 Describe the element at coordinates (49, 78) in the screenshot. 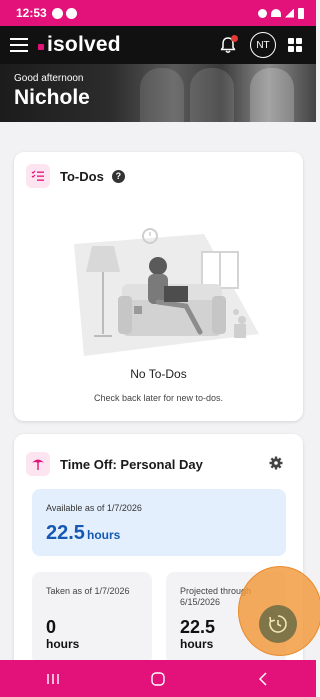

I see `greeting-text: Good afternoon` at that location.